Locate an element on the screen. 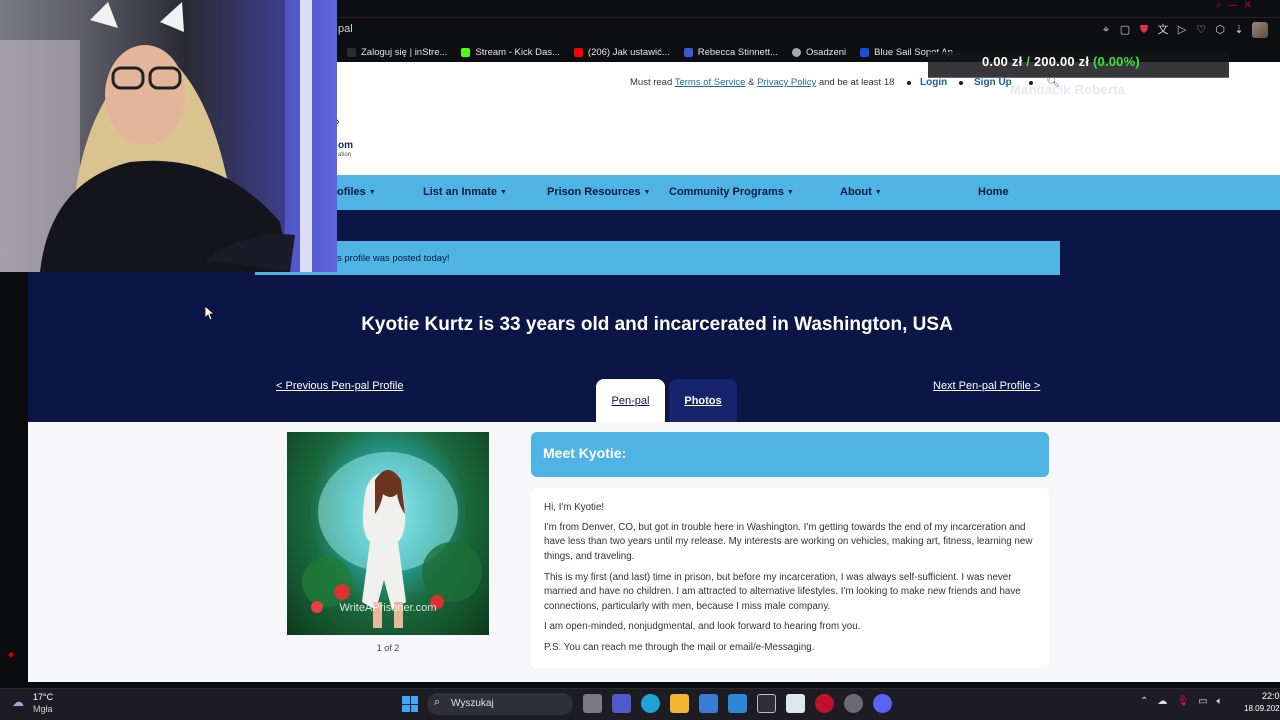  site-logo-tagline: ation is located at coordinates (345, 155).